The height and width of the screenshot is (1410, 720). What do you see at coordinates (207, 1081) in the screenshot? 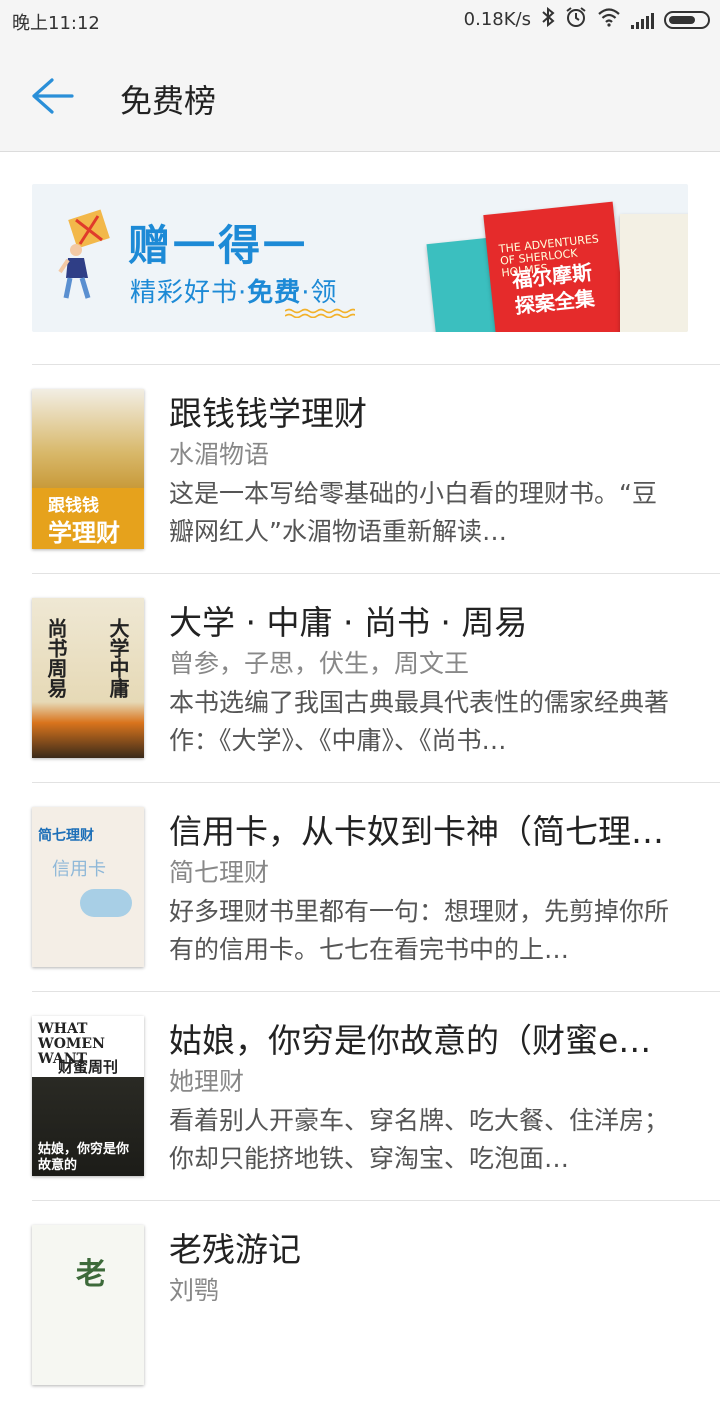
I see `book-author: 她理财` at bounding box center [207, 1081].